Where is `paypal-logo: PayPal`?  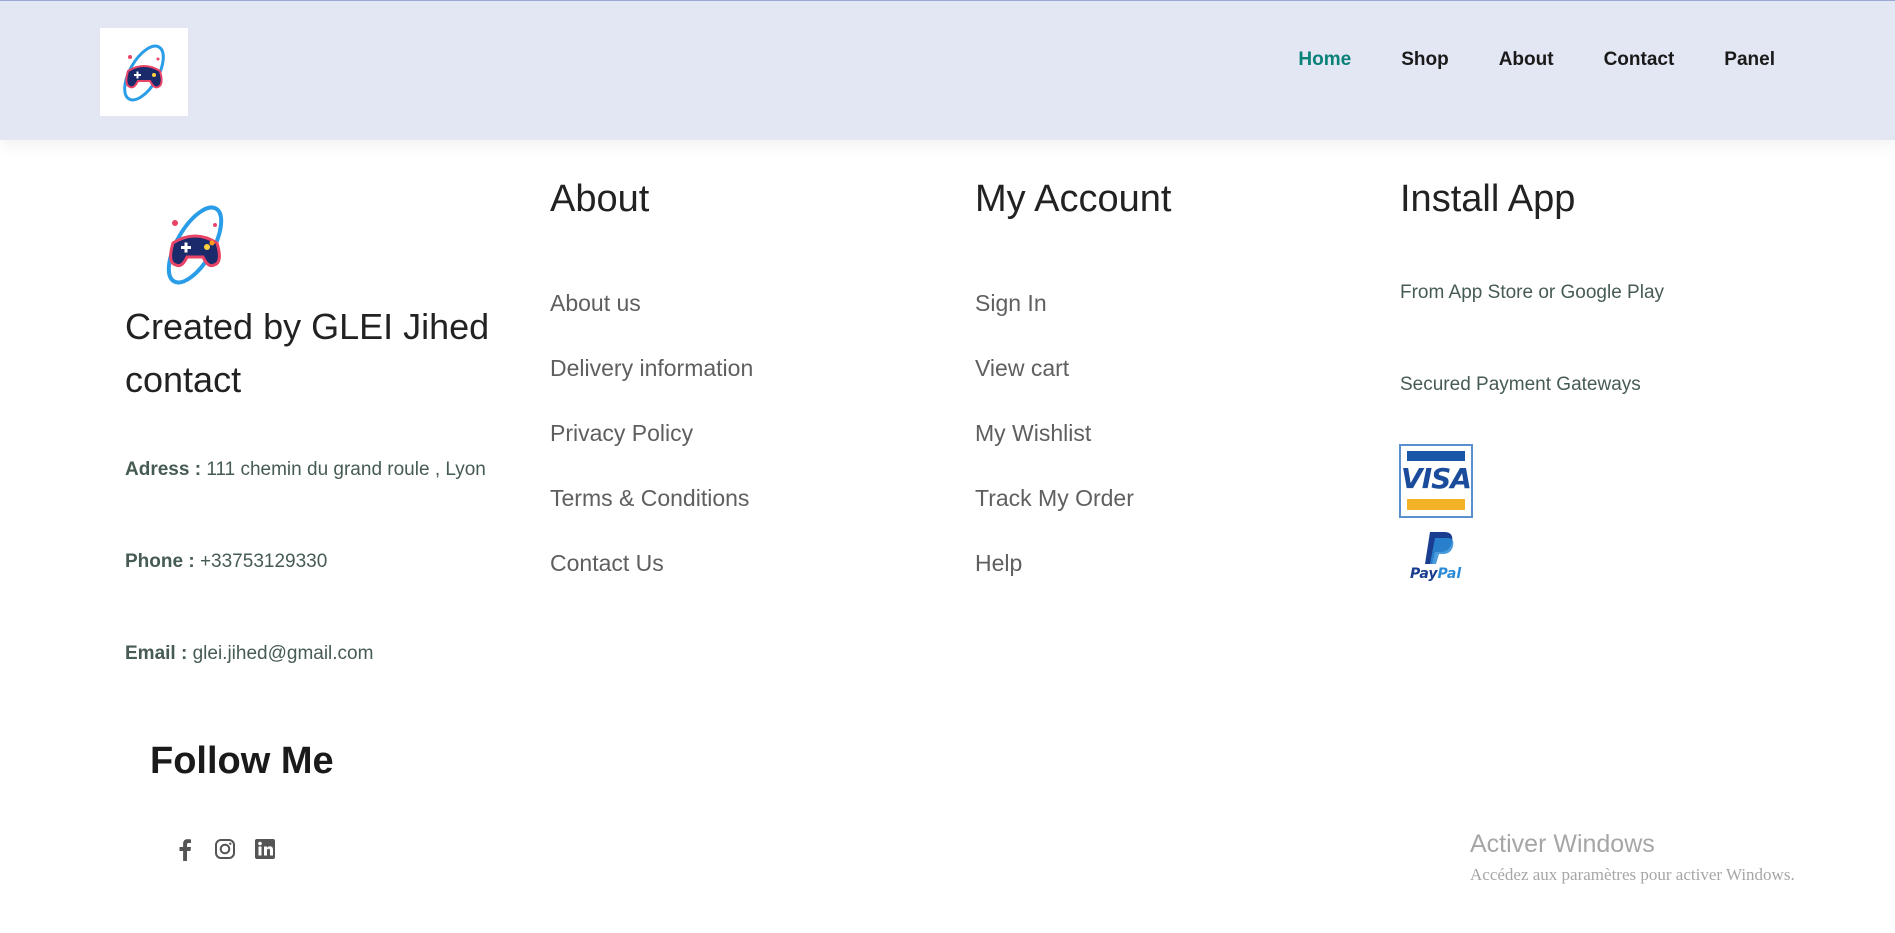
paypal-logo: PayPal is located at coordinates (1438, 558).